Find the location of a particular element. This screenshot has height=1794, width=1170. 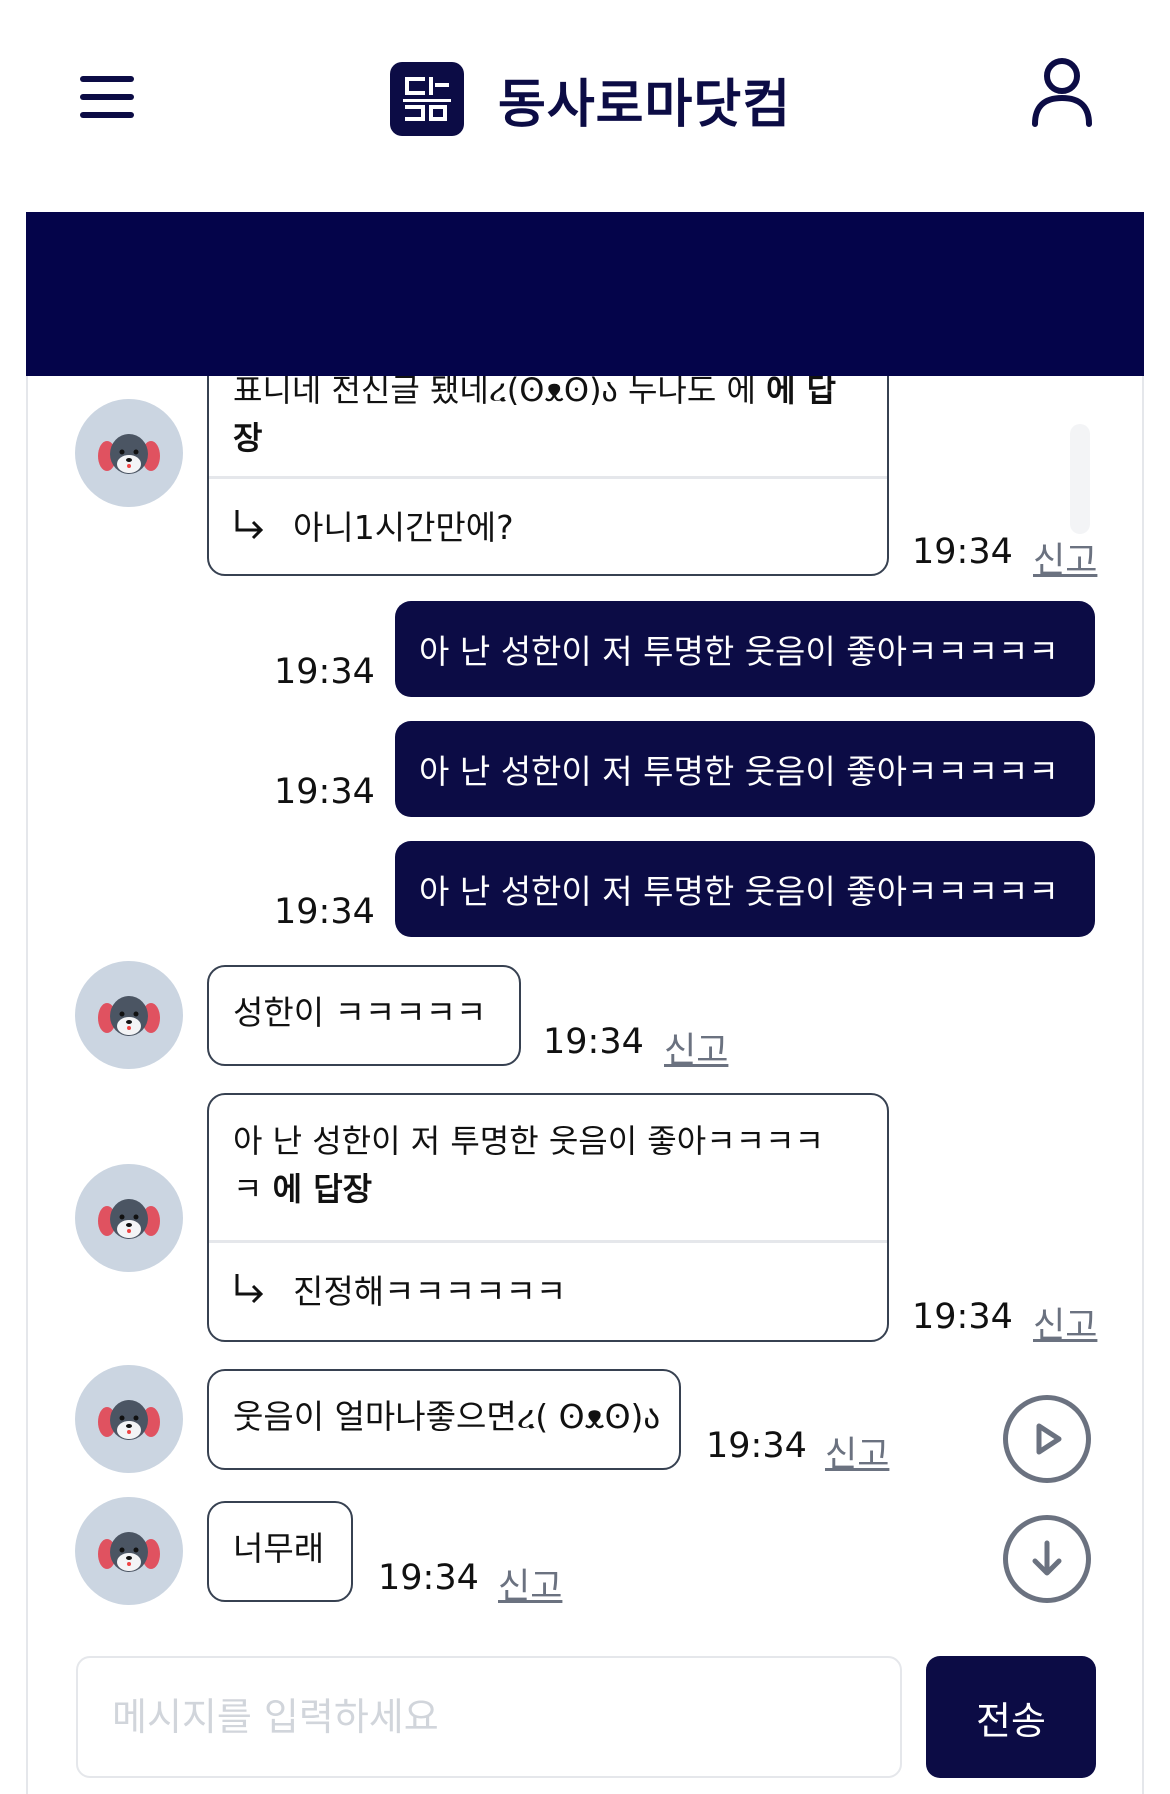

arrow-down-icon is located at coordinates (1047, 1558).